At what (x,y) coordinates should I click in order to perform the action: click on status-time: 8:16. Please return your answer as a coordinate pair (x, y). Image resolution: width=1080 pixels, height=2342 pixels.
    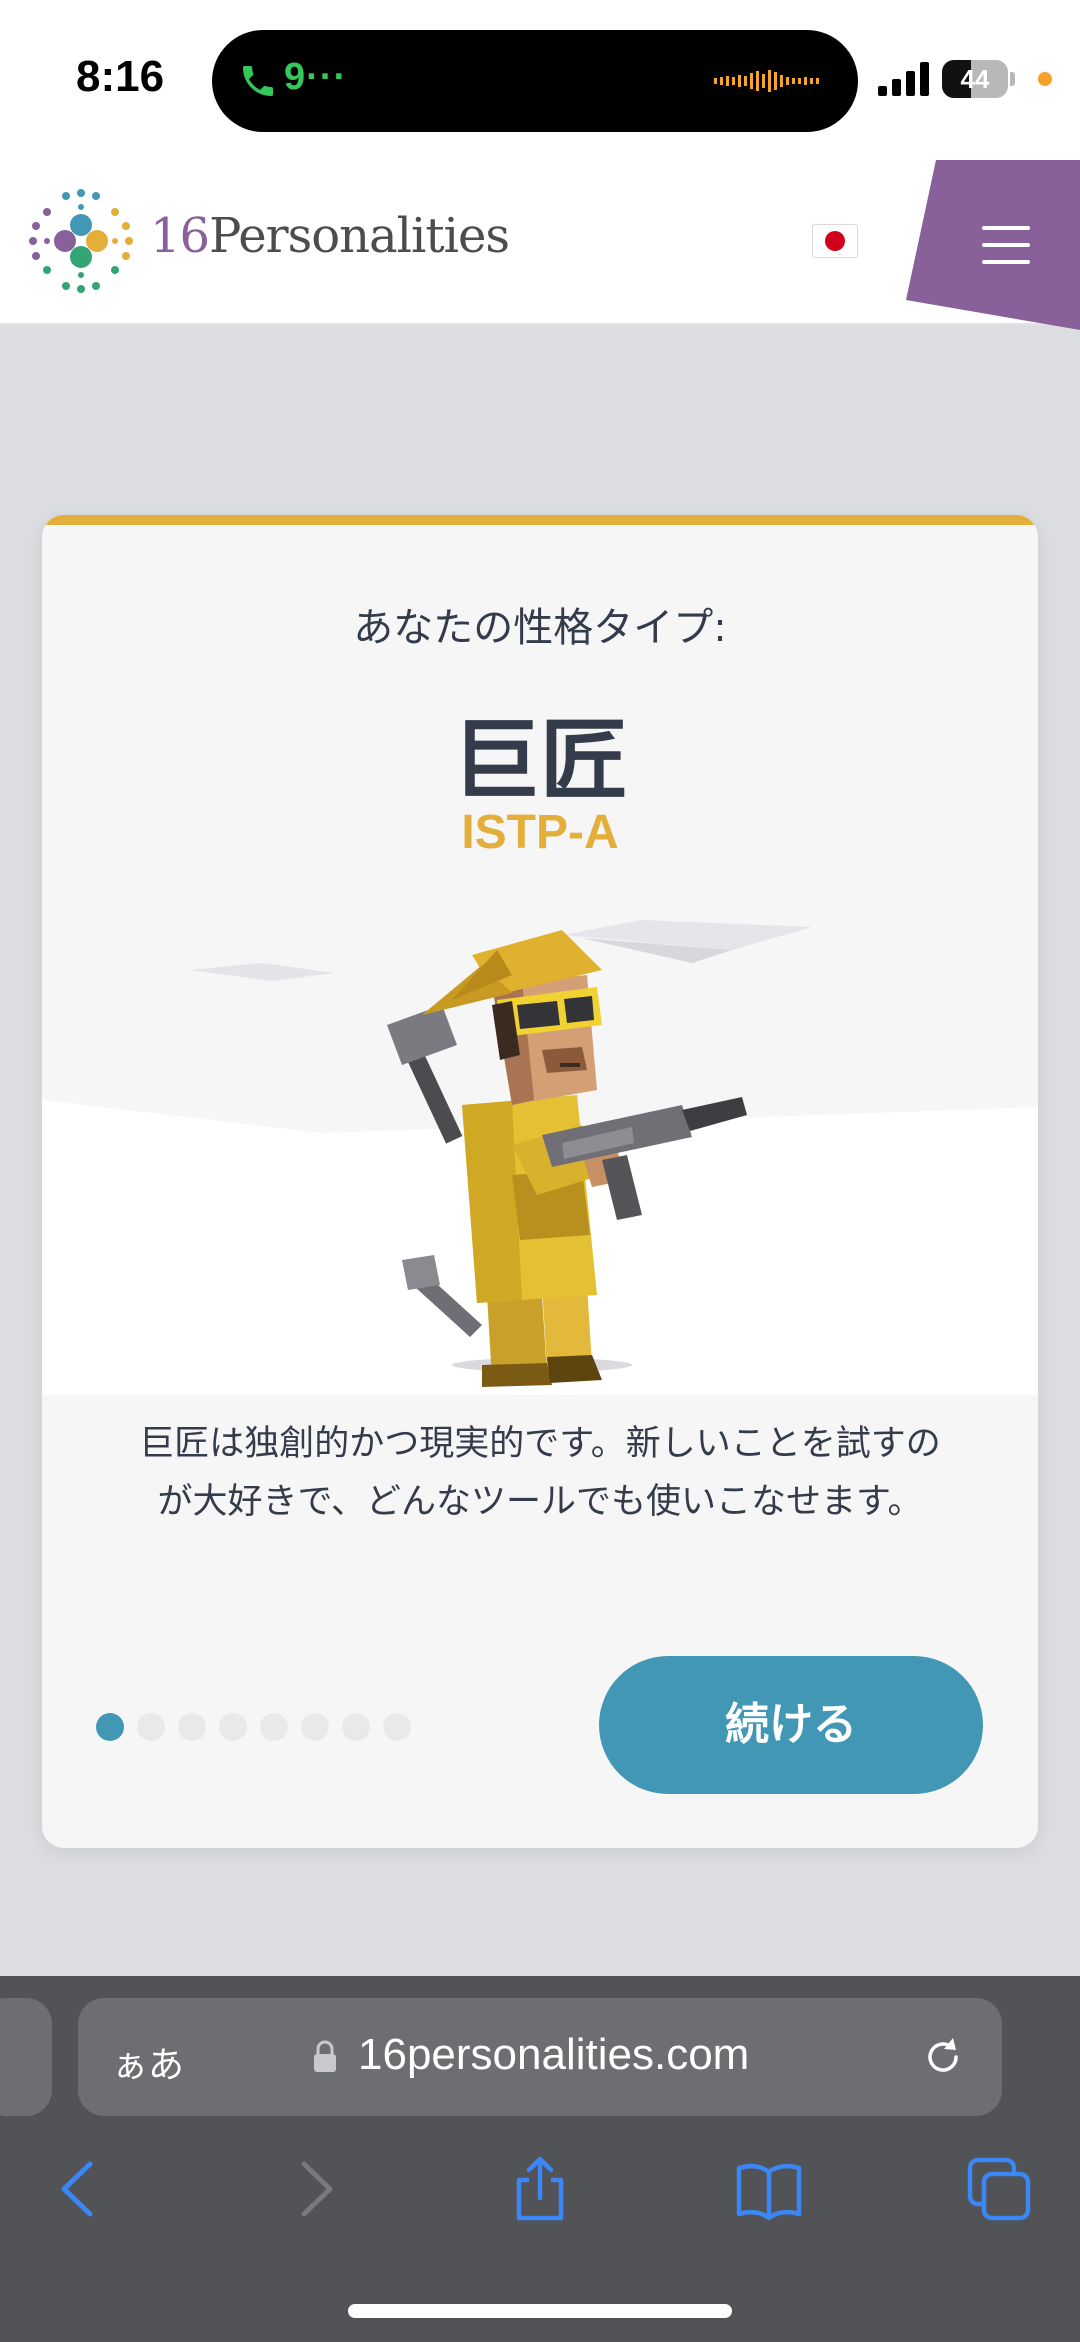
    Looking at the image, I should click on (120, 76).